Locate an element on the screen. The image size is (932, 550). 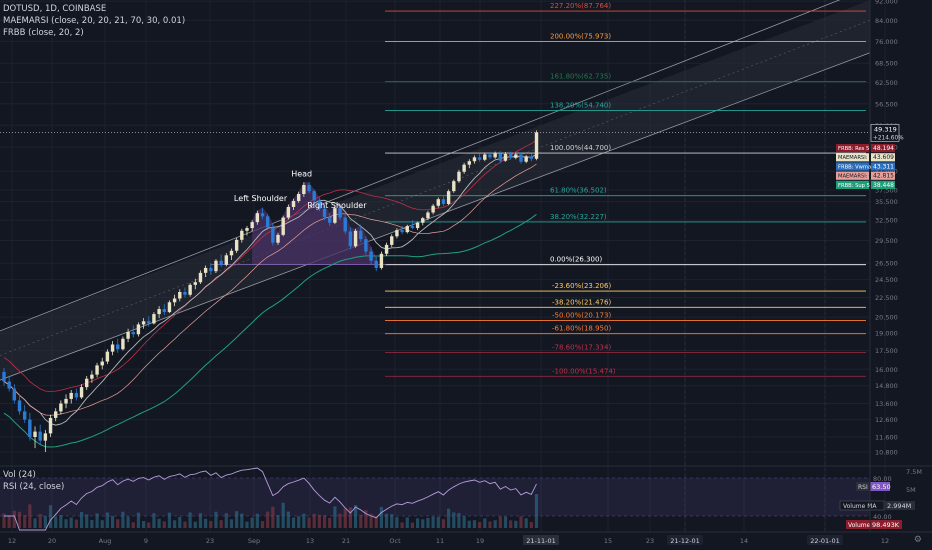
x-tick-label: 12 is located at coordinates (12, 541).